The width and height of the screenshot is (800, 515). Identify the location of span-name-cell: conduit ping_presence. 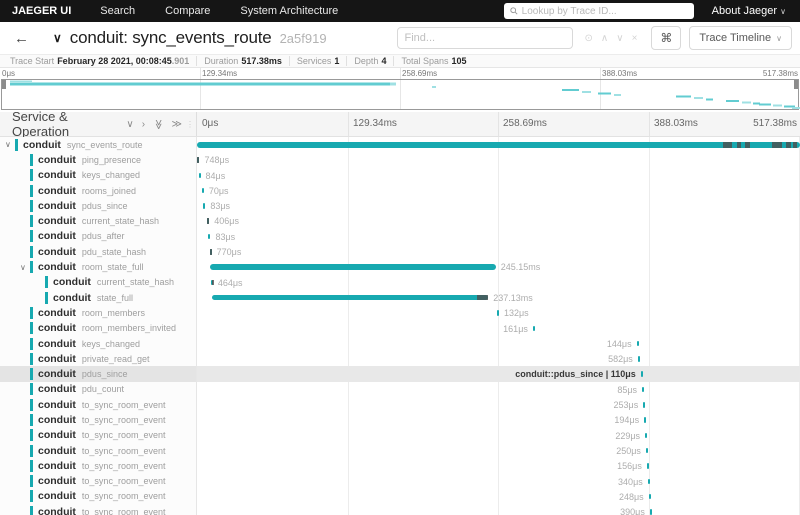
(98, 160).